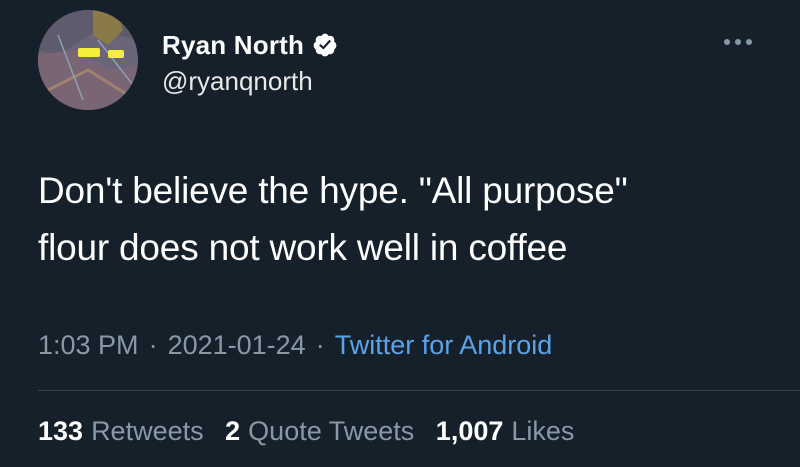 This screenshot has height=467, width=800. I want to click on author-block: Ryan North @ryanqnorth, so click(250, 62).